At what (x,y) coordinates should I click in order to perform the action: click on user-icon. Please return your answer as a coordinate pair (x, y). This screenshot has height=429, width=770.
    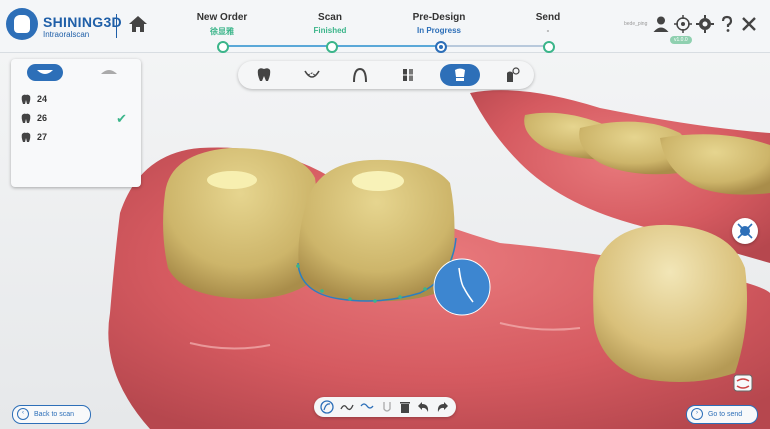
    Looking at the image, I should click on (661, 24).